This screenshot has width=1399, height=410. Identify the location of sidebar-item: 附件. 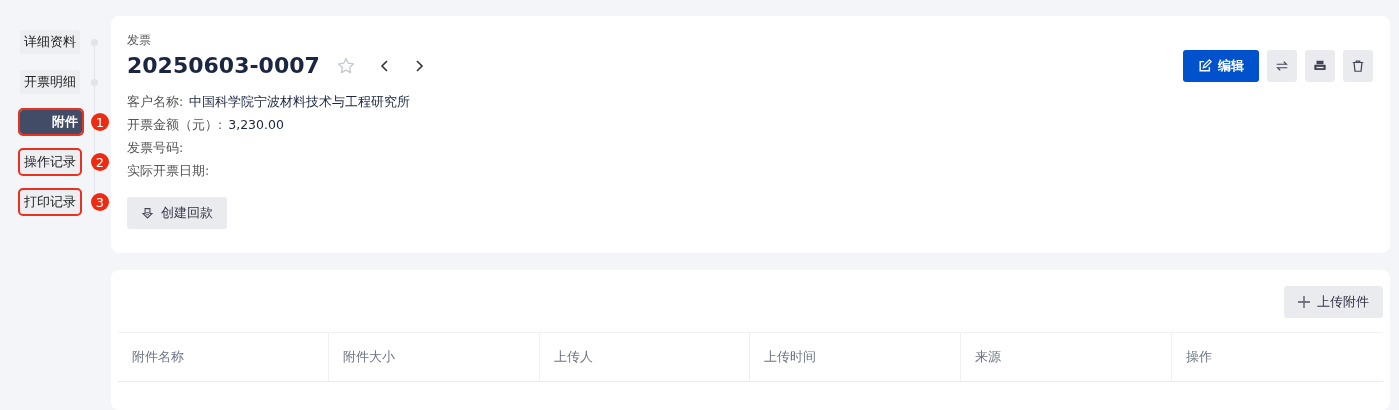
(51, 122).